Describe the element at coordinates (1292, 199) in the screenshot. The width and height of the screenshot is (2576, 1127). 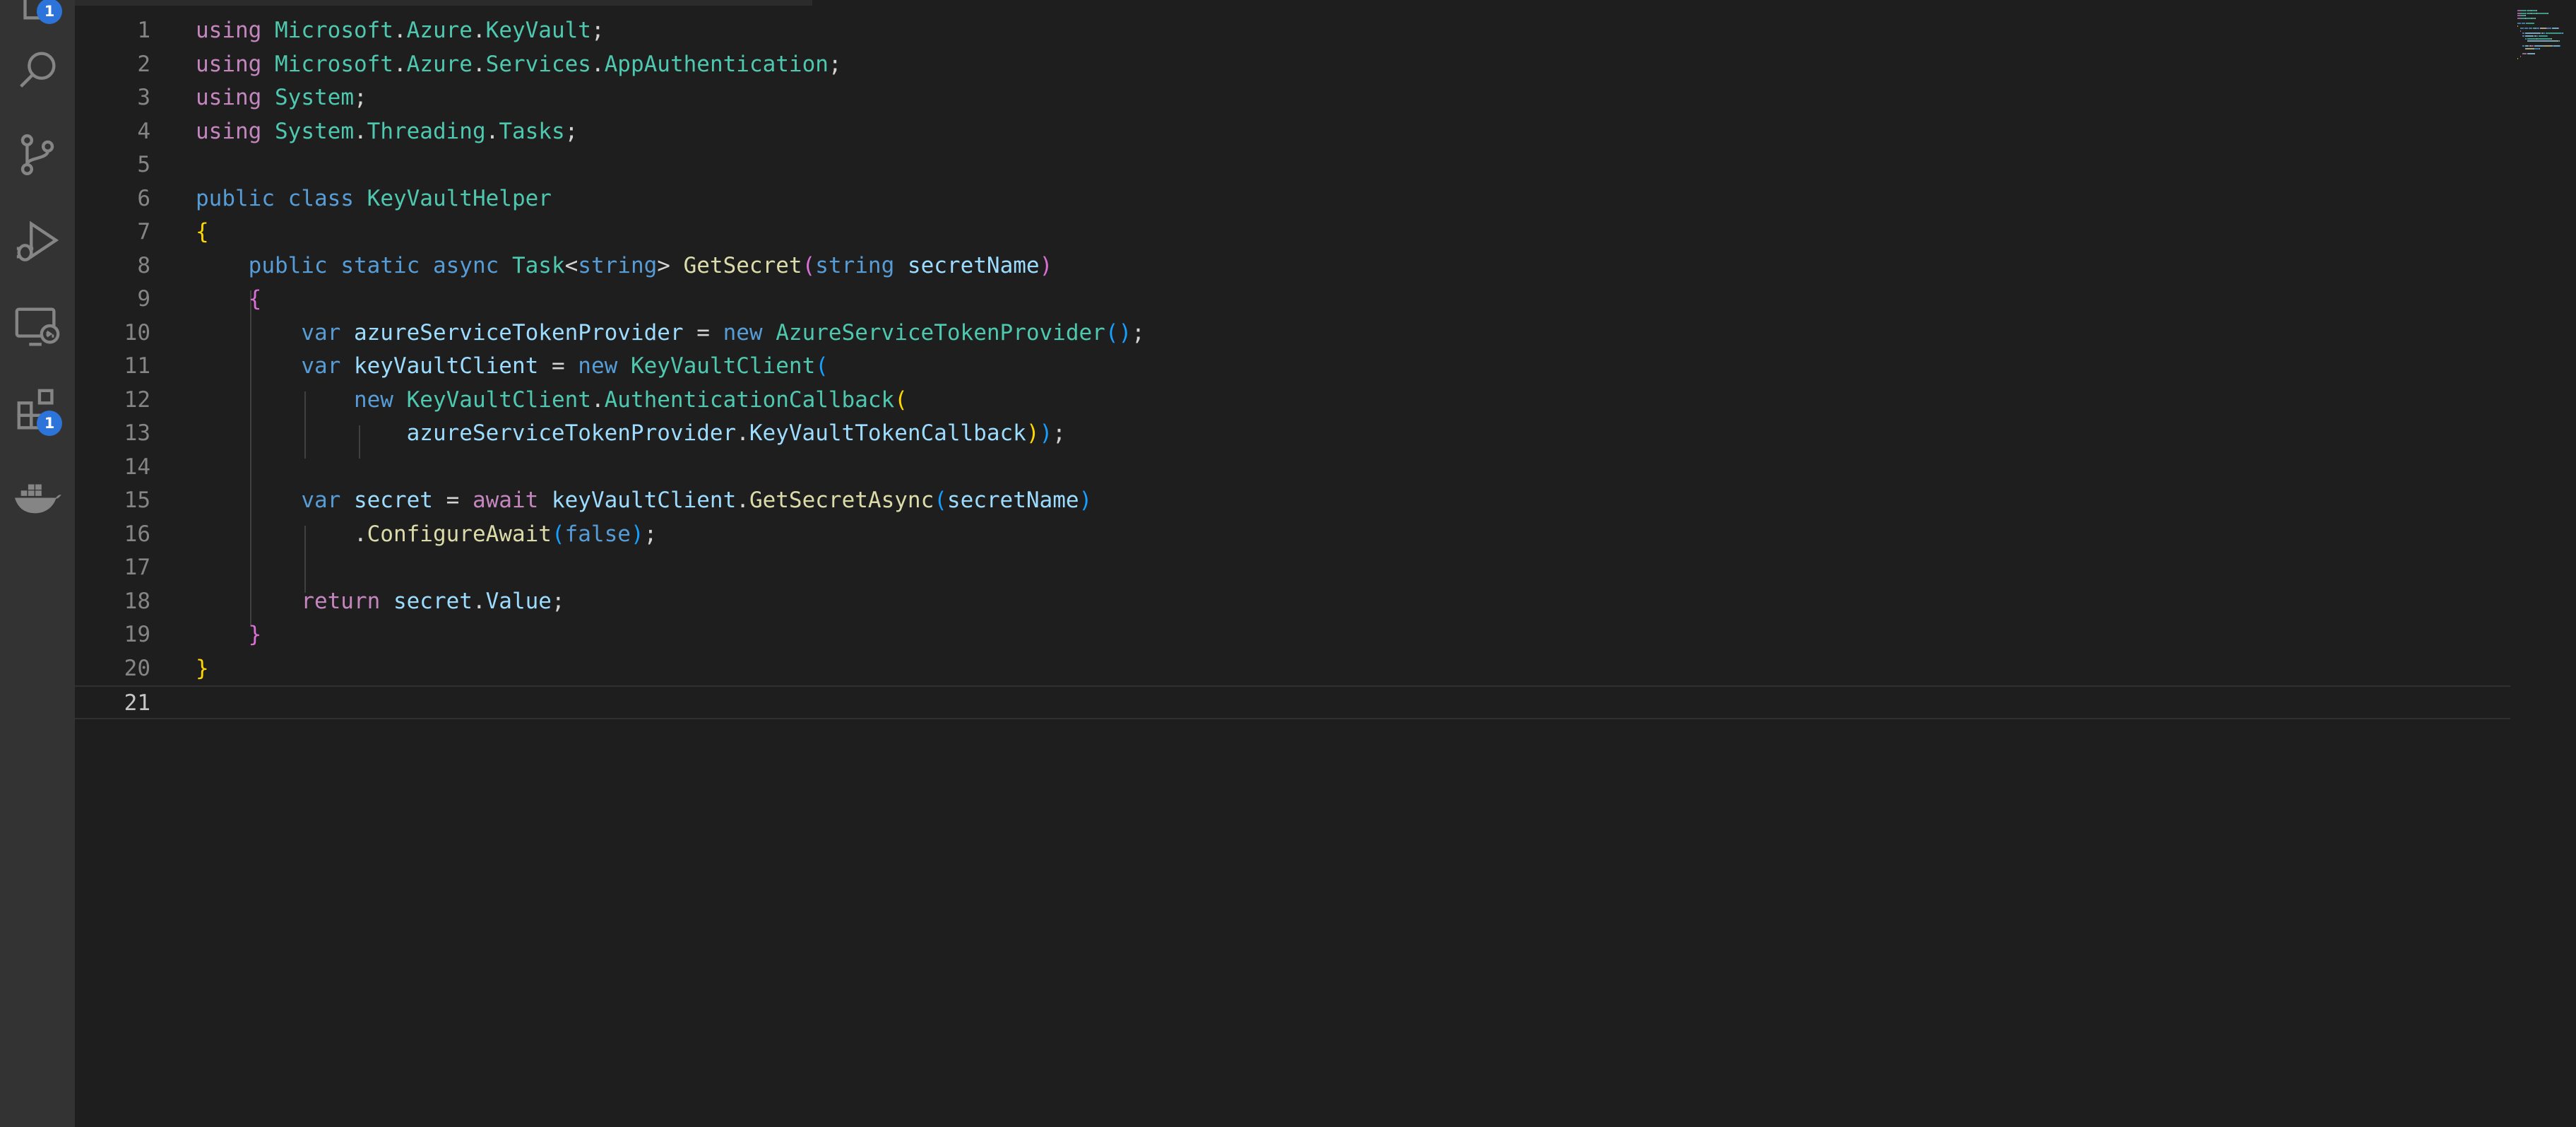
I see `code-line: 6 public class KeyVaultHelper` at that location.